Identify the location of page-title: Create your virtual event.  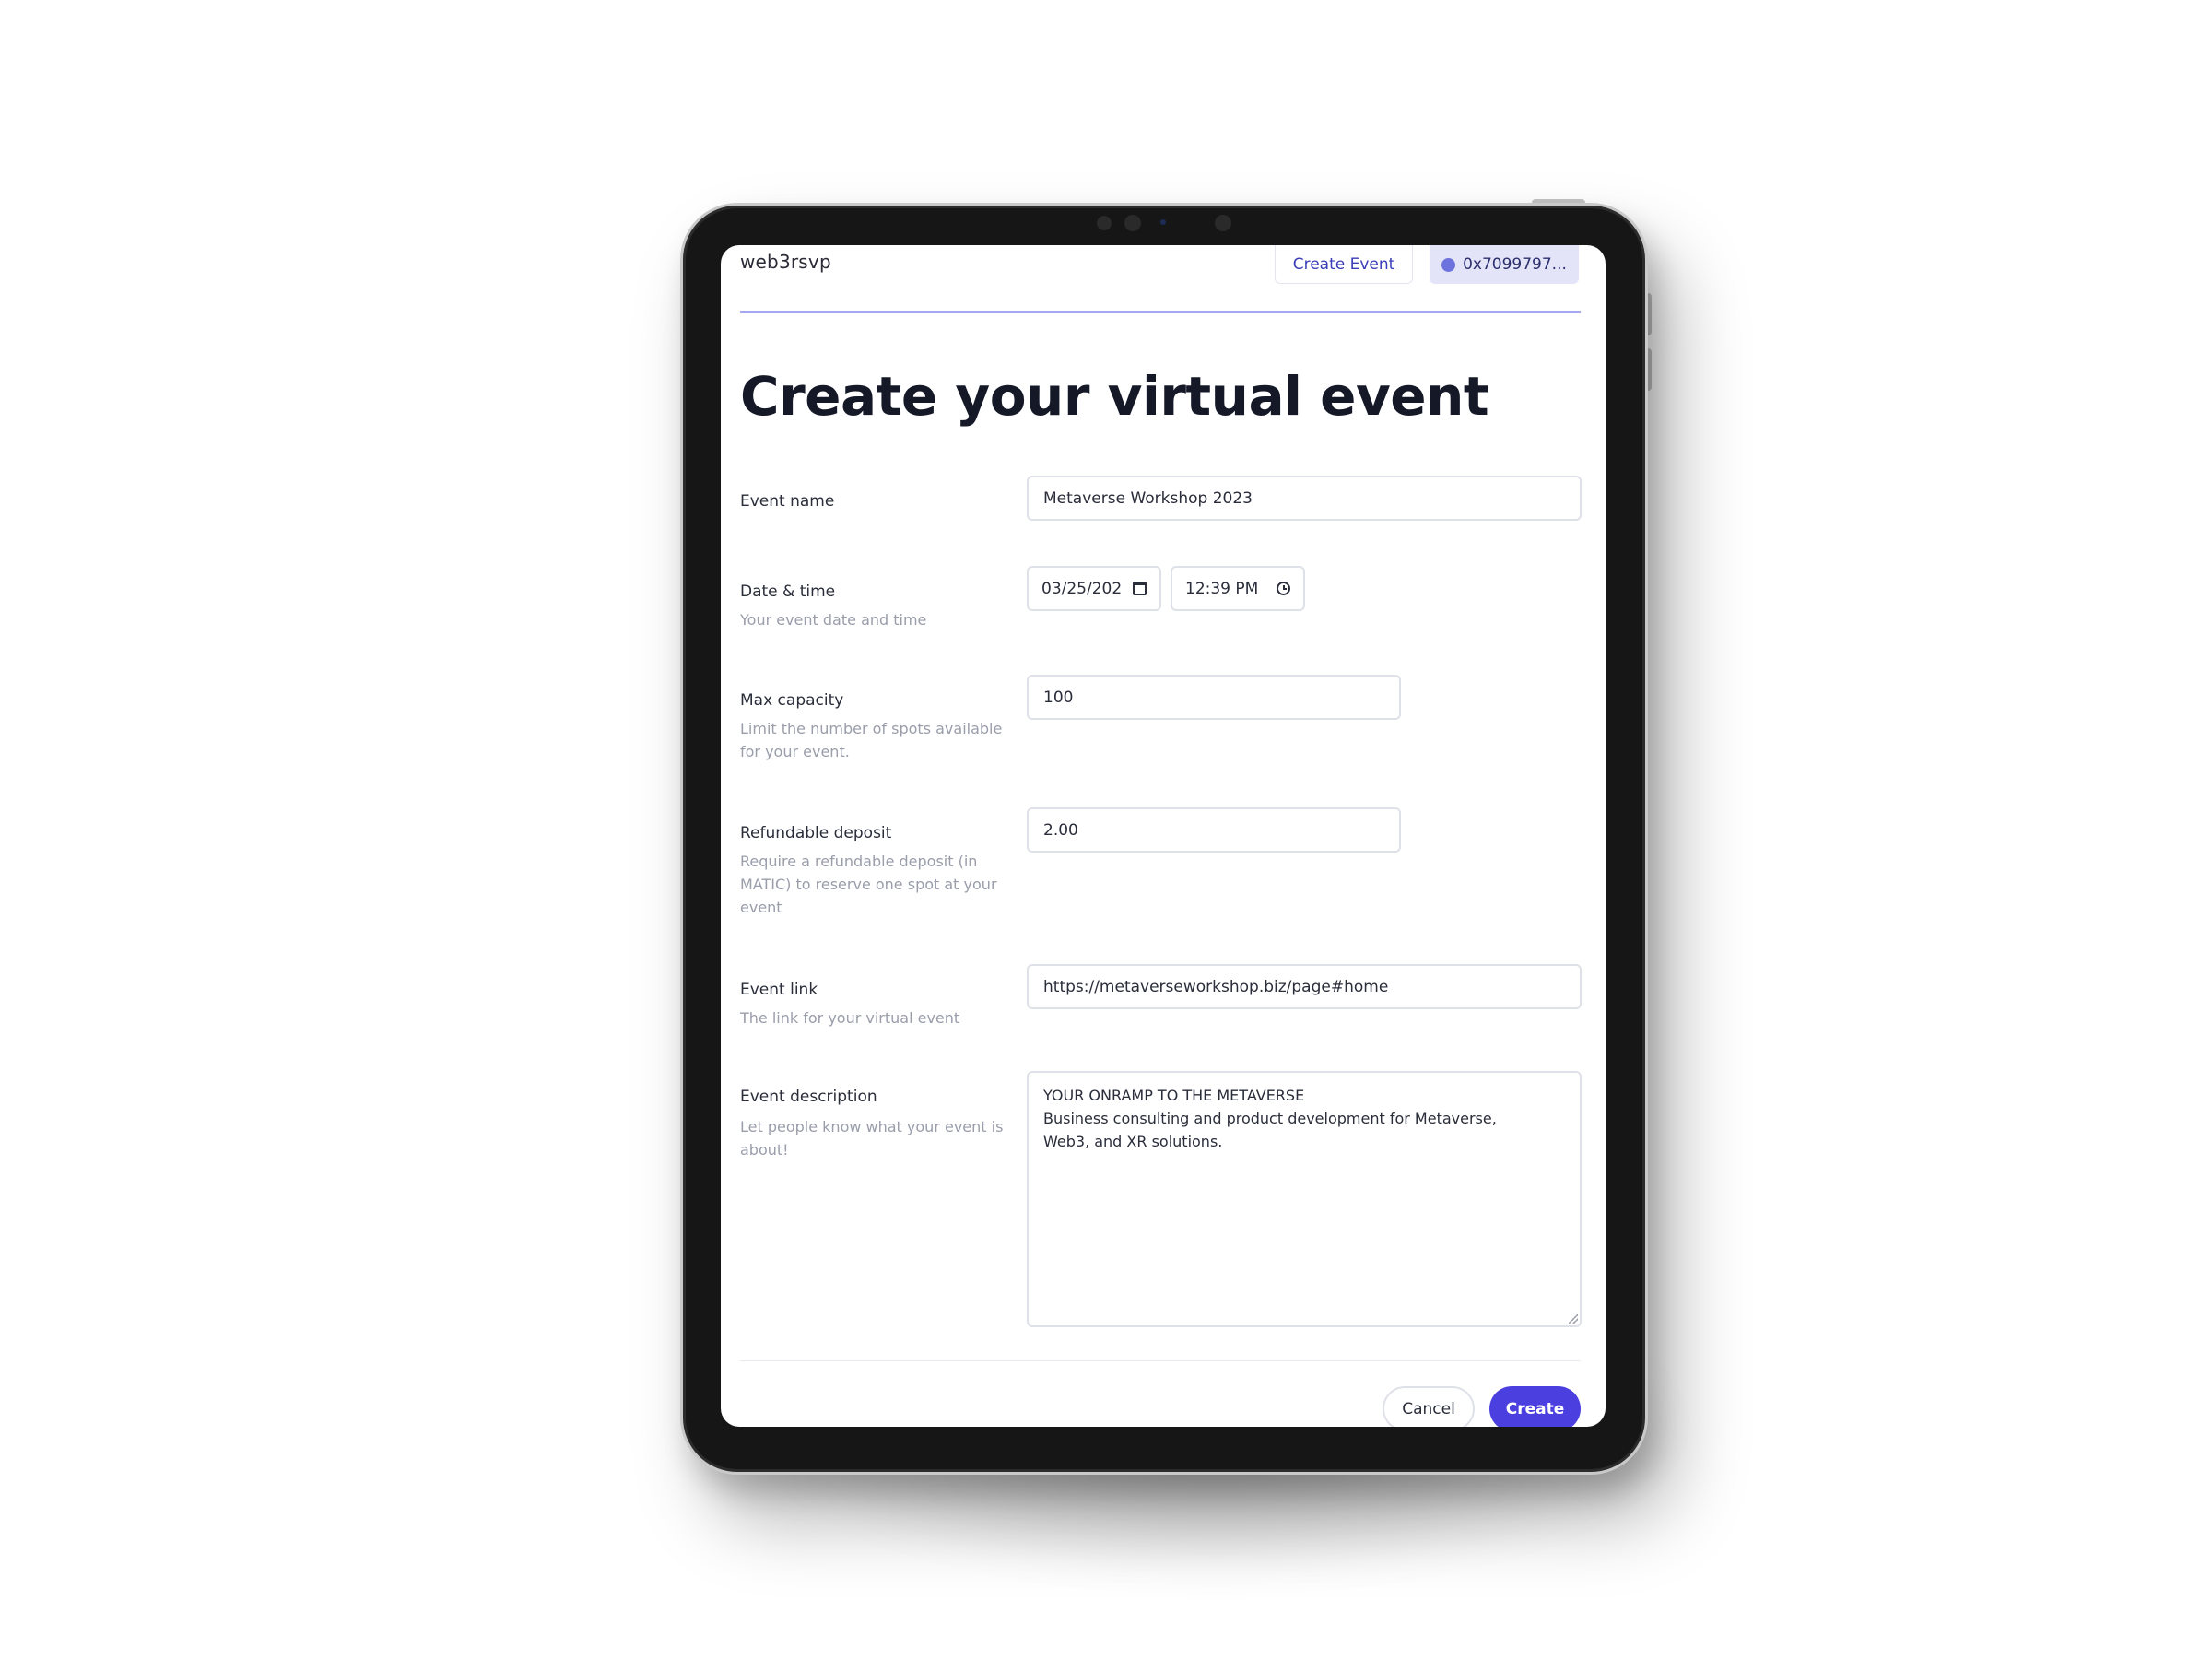
(1114, 396).